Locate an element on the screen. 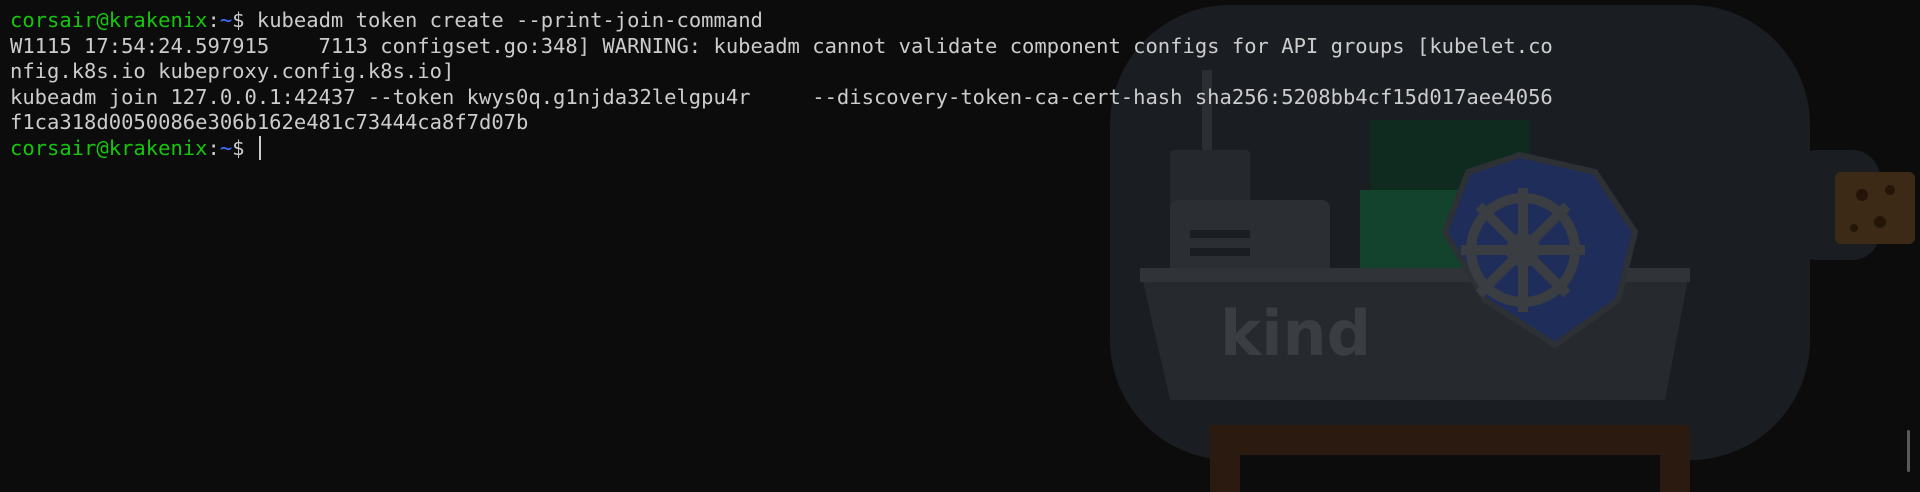  scrollbar-thumb is located at coordinates (1908, 451).